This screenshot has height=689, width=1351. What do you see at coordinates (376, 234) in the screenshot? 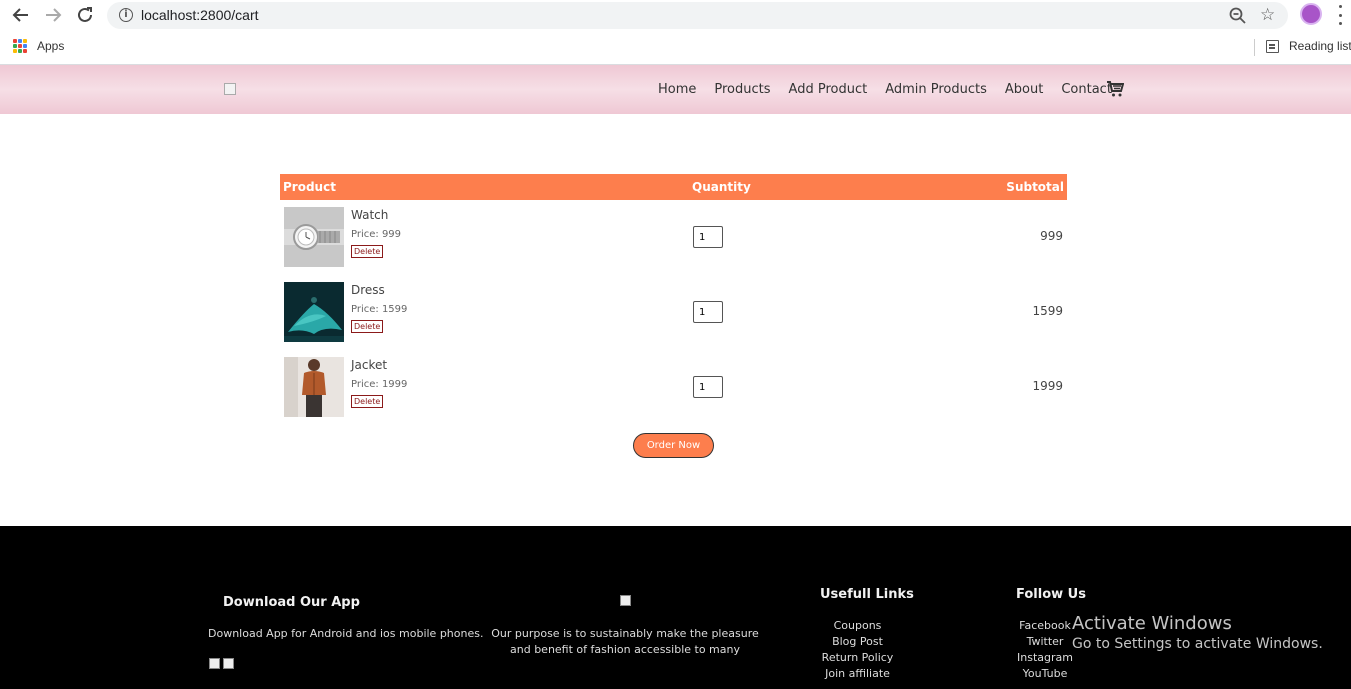
I see `product-price: Price: 999` at bounding box center [376, 234].